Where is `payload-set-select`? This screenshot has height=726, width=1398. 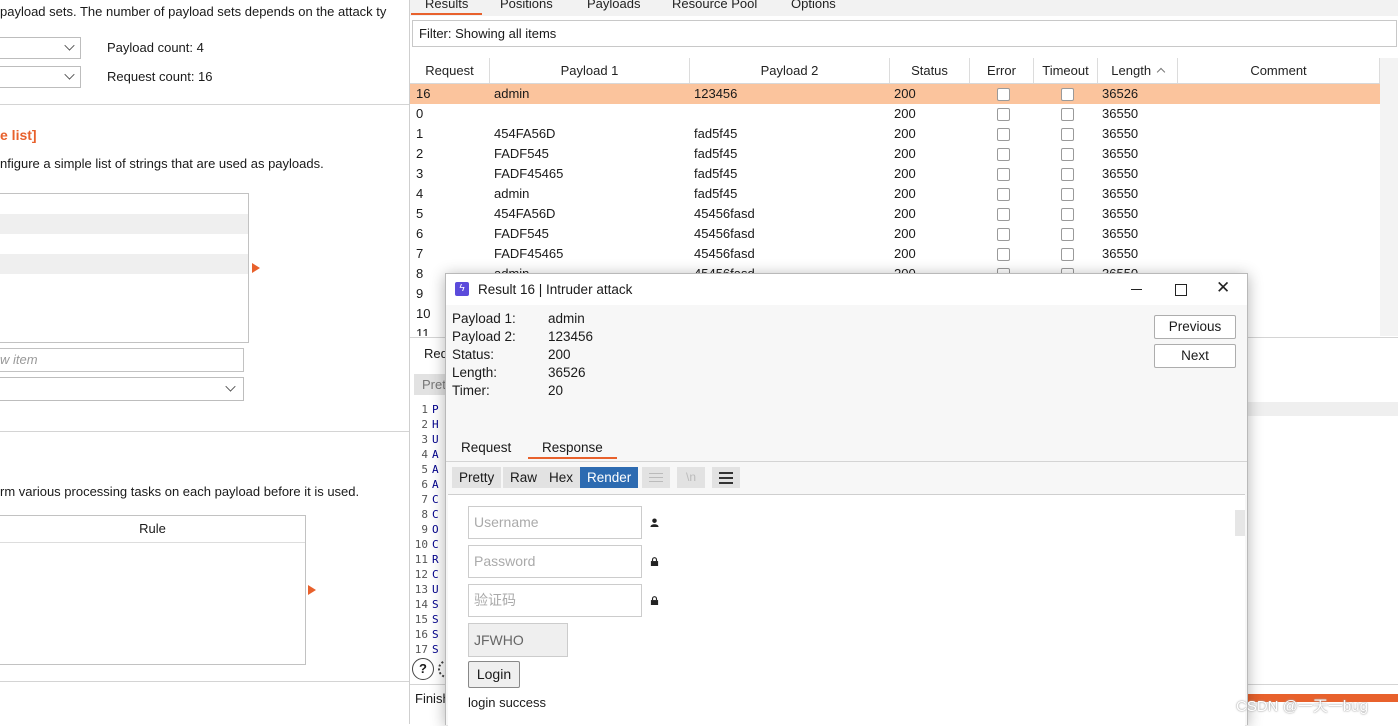 payload-set-select is located at coordinates (40, 48).